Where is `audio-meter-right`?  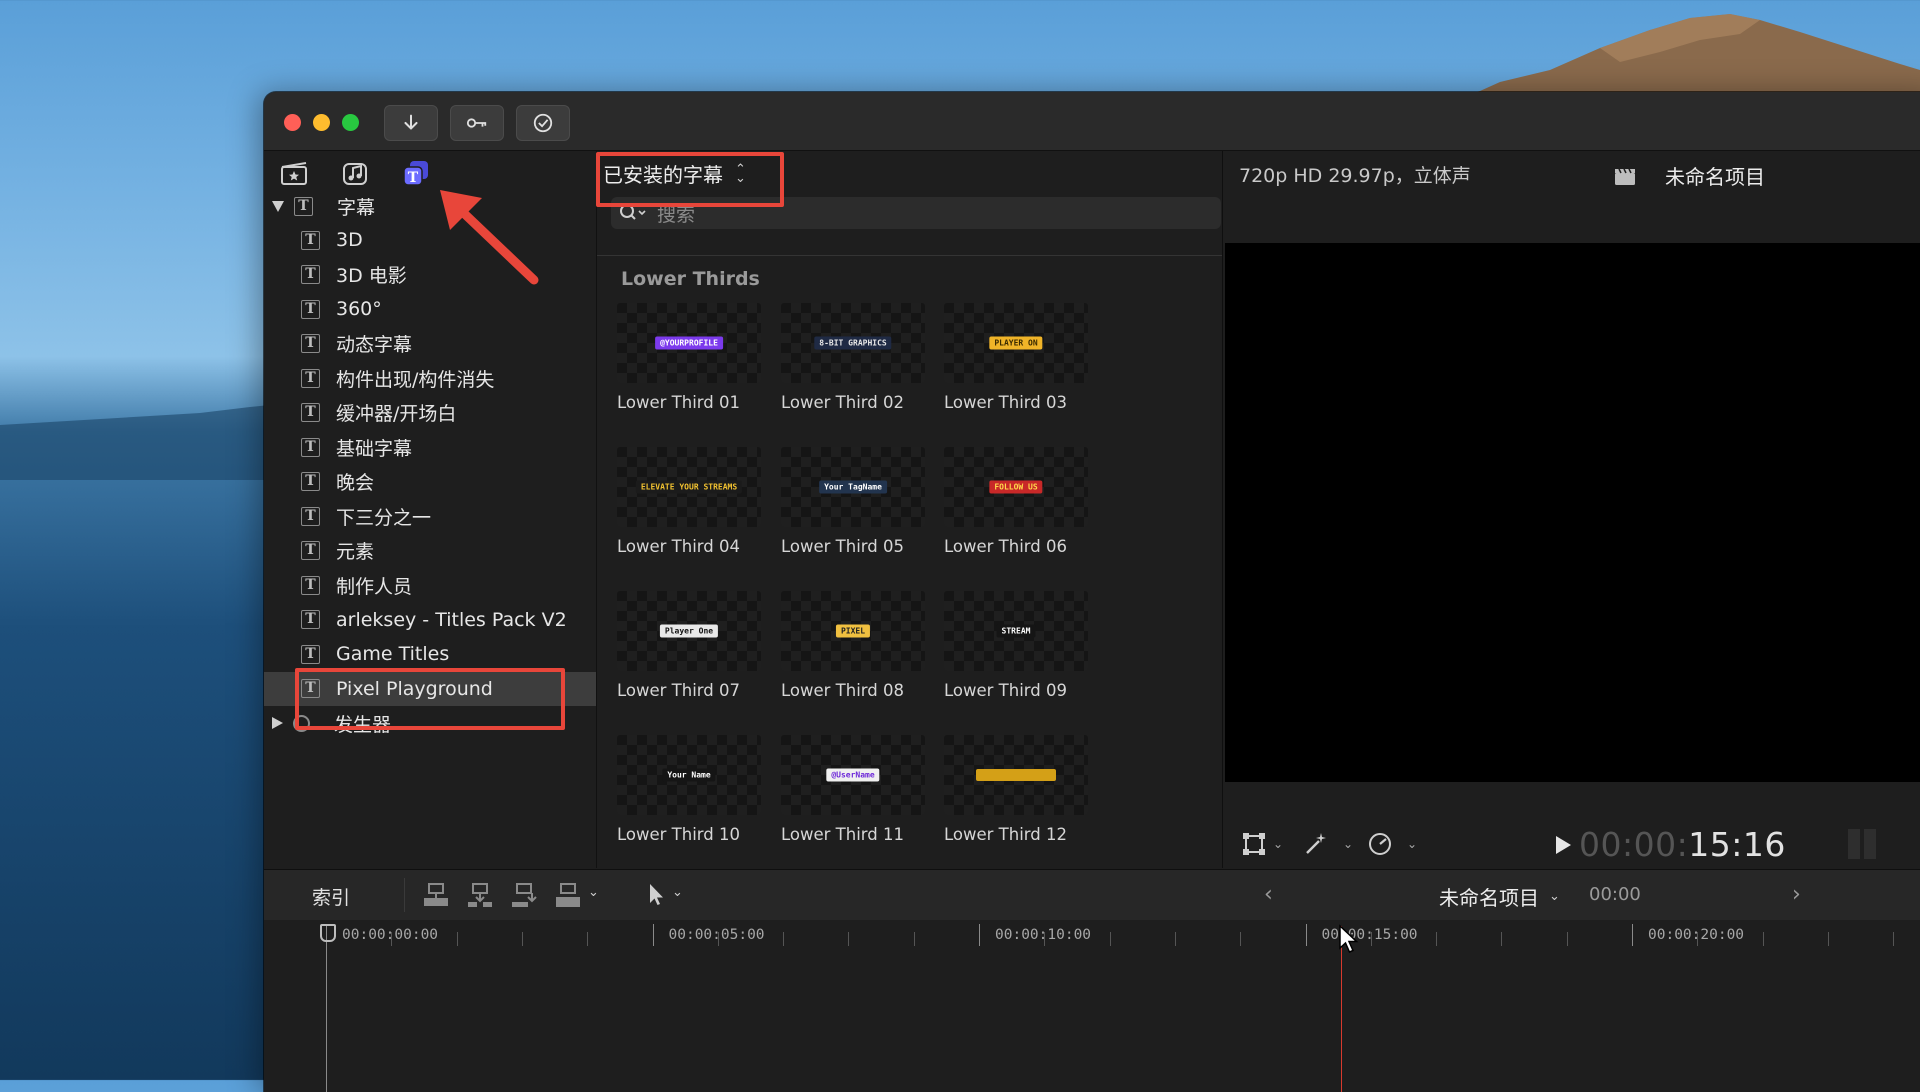 audio-meter-right is located at coordinates (1870, 844).